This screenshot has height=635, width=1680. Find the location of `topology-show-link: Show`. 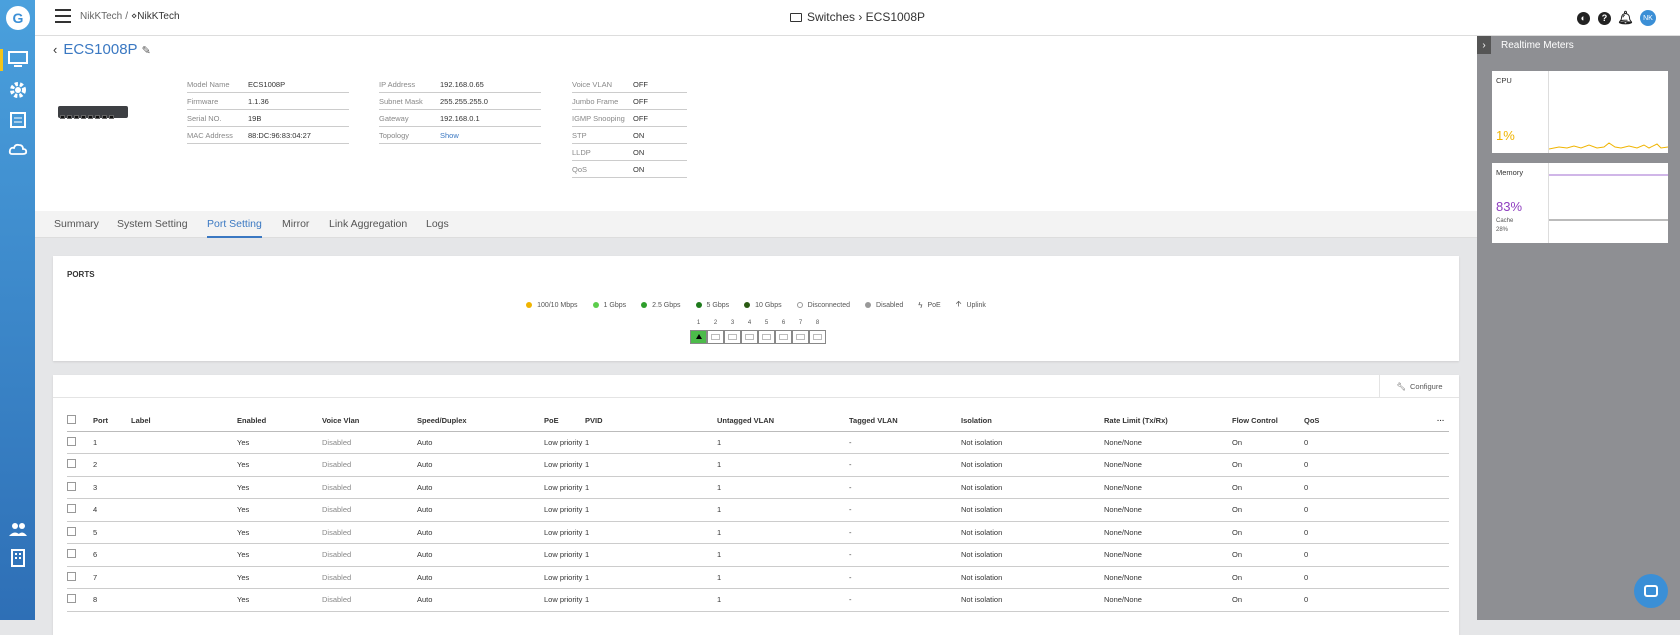

topology-show-link: Show is located at coordinates (449, 135).